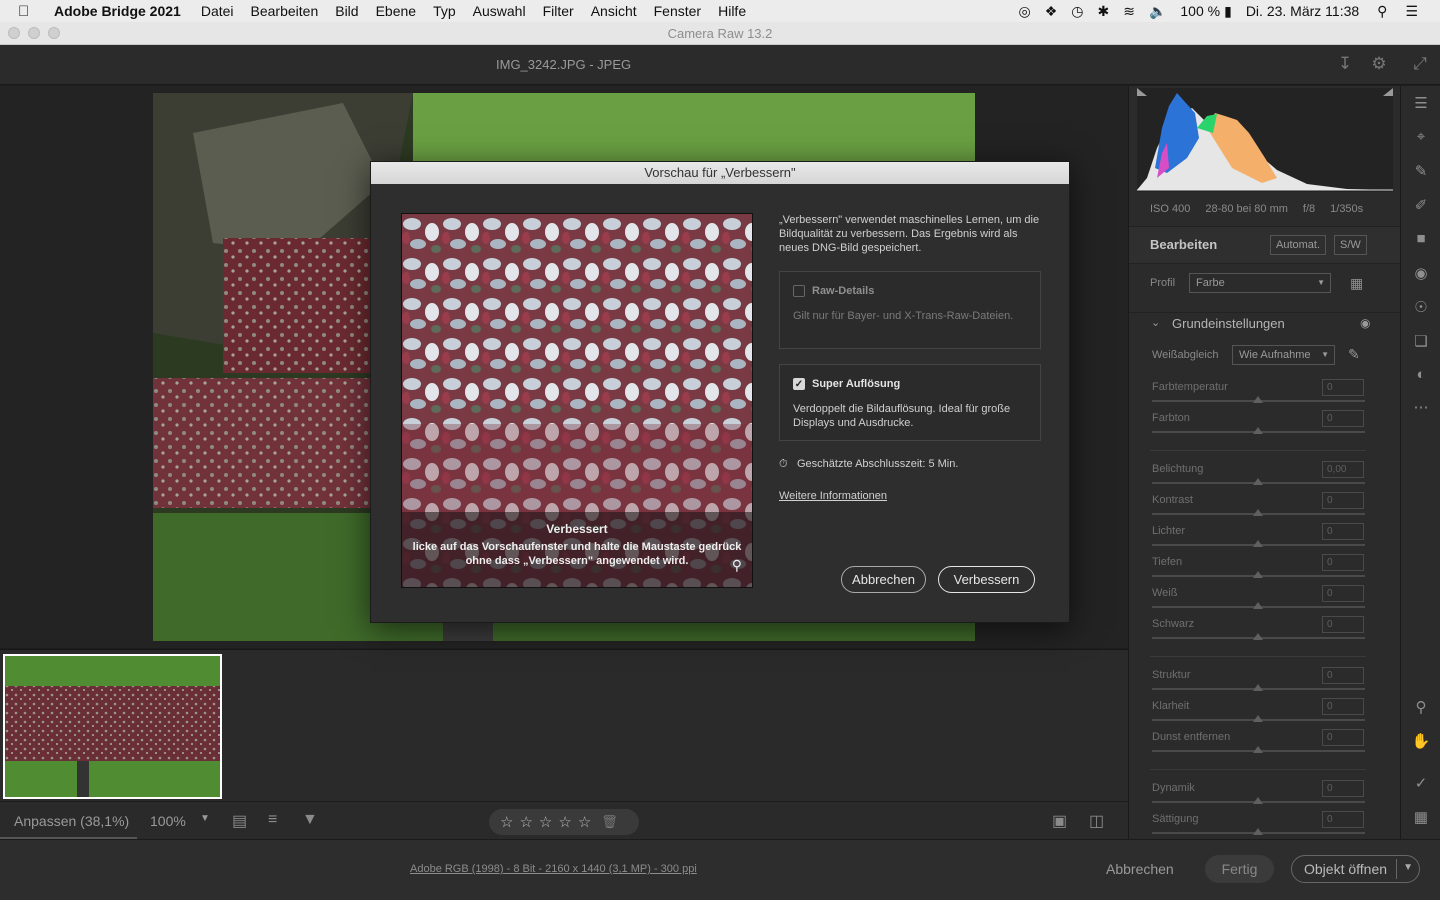 The image size is (1440, 900). Describe the element at coordinates (1421, 408) in the screenshot. I see `more-icon: ⋯` at that location.